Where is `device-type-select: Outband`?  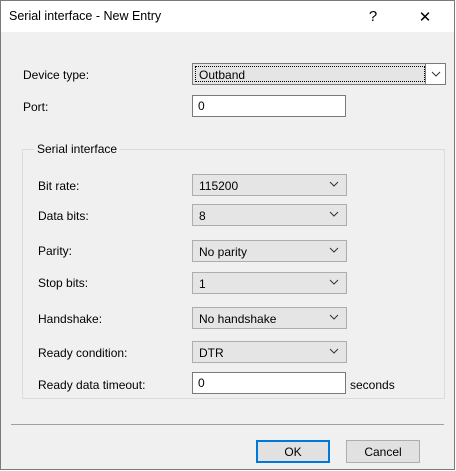
device-type-select: Outband is located at coordinates (319, 74).